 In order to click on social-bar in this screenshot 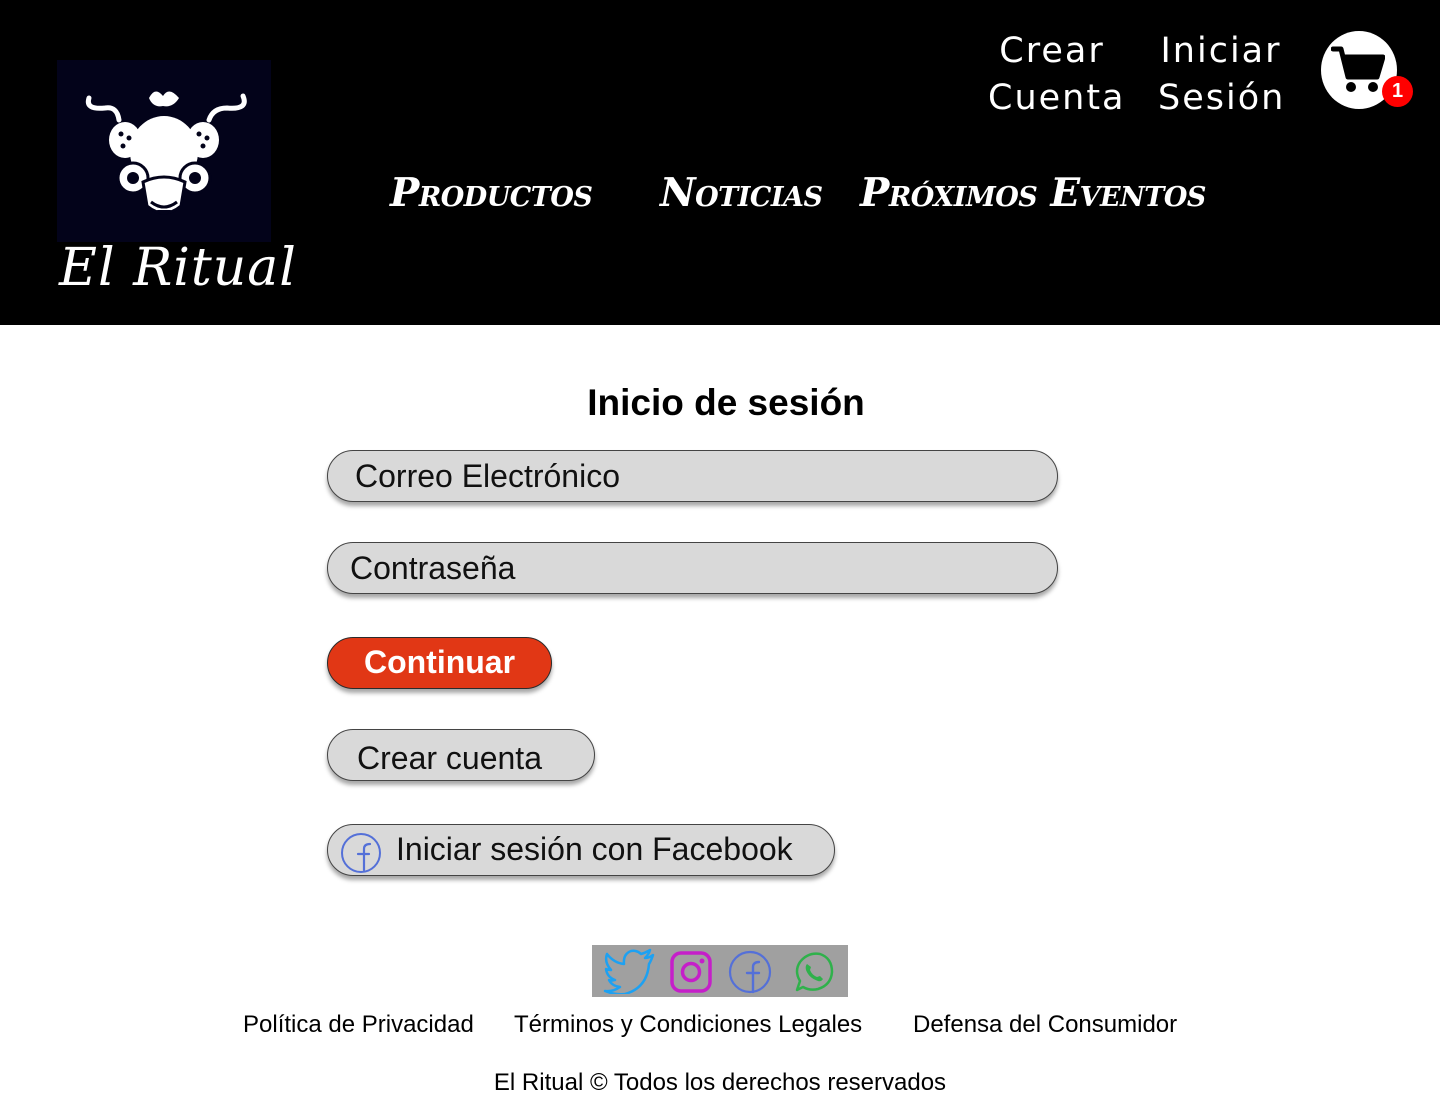, I will do `click(720, 971)`.